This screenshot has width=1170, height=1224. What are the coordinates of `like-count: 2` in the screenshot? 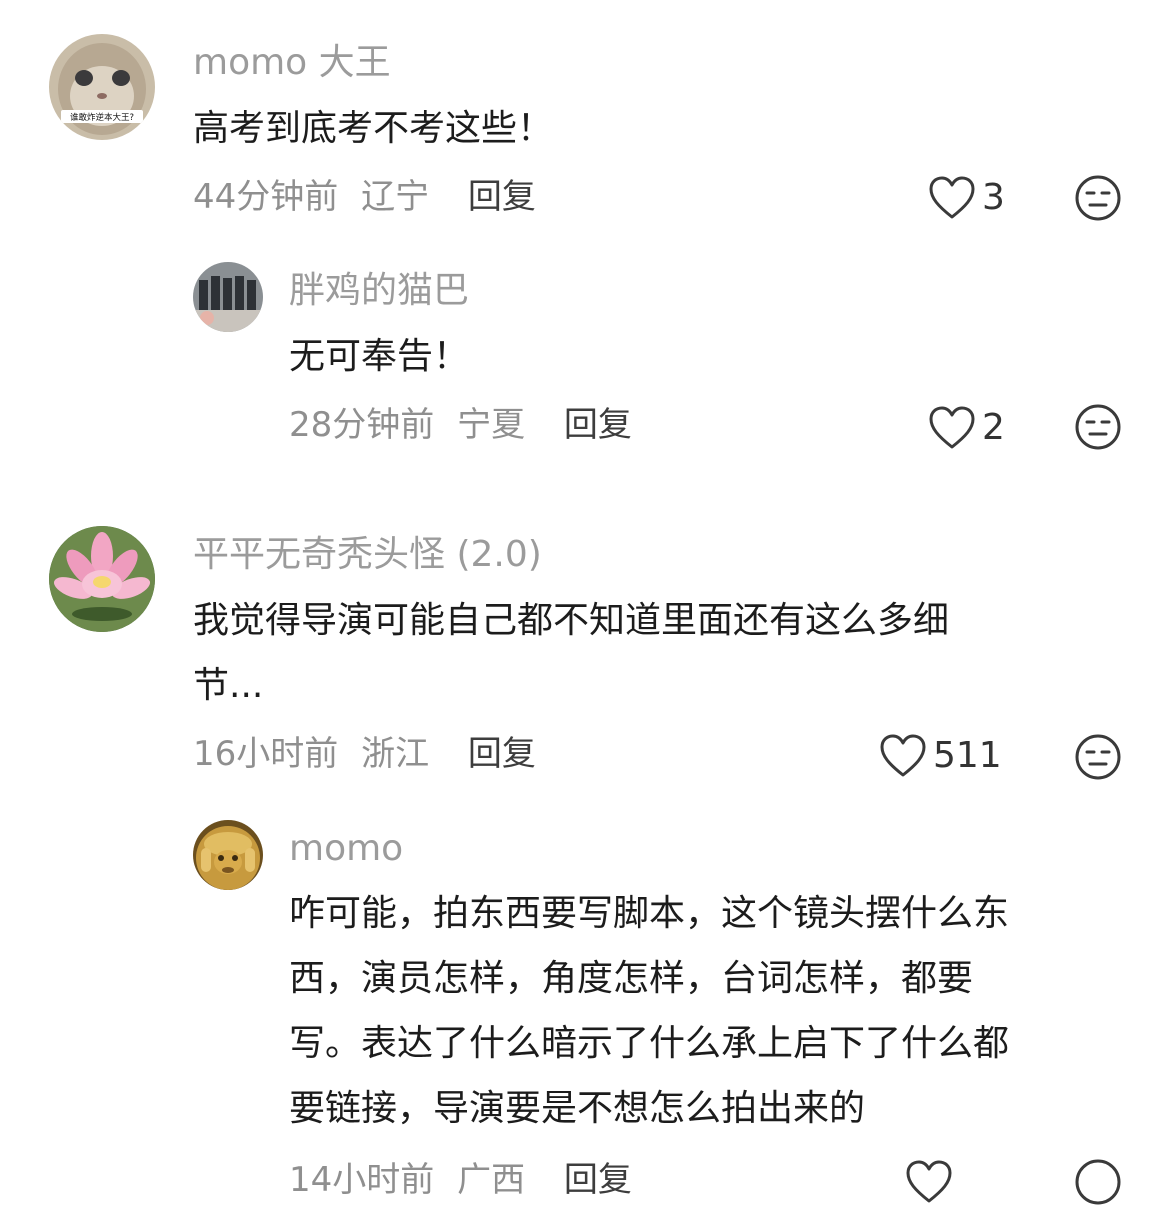 It's located at (993, 427).